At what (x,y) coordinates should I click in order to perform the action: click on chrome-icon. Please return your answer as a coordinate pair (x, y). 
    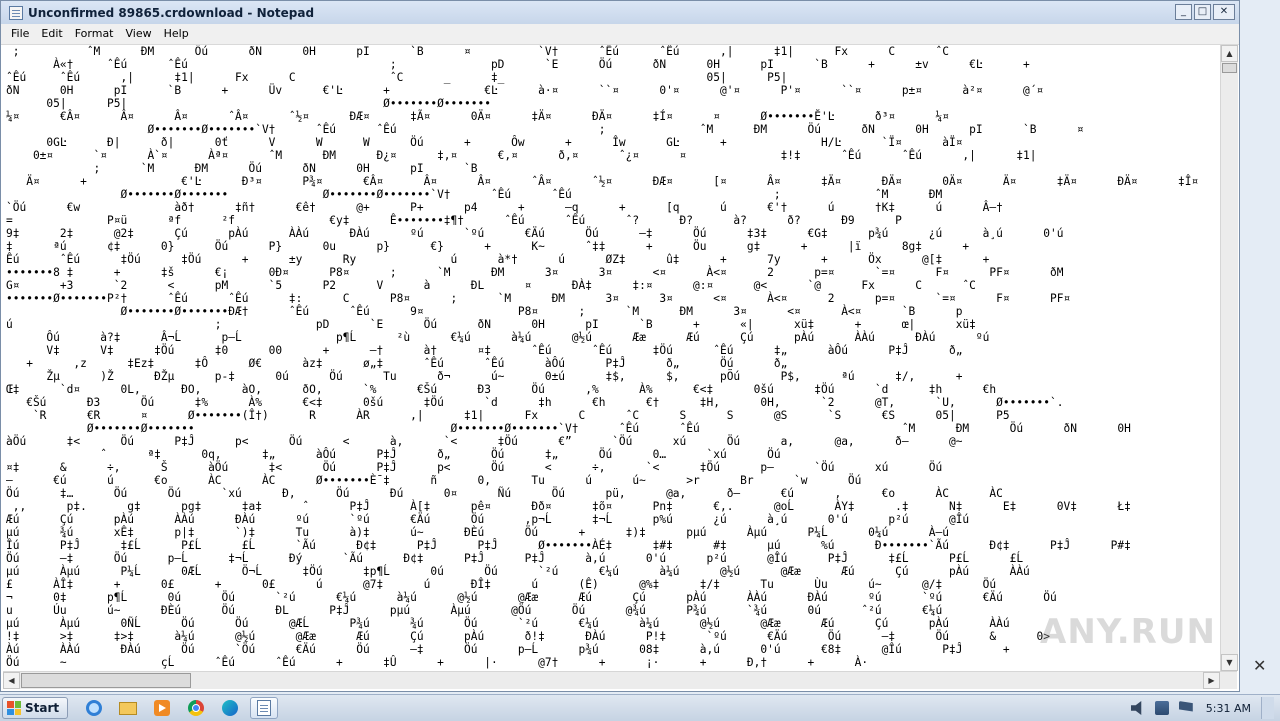
    Looking at the image, I should click on (196, 708).